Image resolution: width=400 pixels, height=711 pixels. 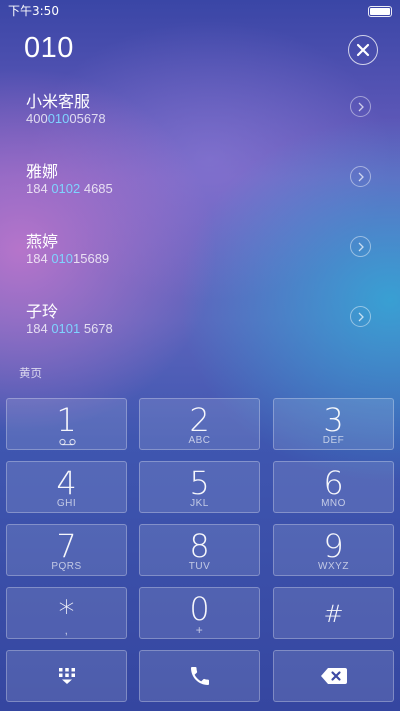 I want to click on contact-row: 燕婷 184 01015689, so click(x=200, y=249).